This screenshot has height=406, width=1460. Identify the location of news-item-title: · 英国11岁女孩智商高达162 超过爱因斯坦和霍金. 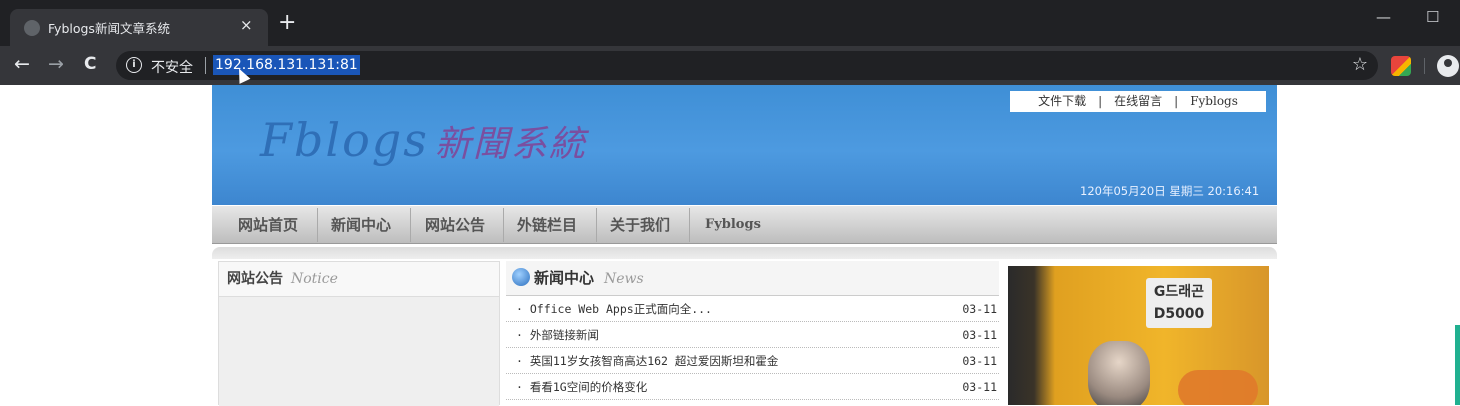
(647, 361).